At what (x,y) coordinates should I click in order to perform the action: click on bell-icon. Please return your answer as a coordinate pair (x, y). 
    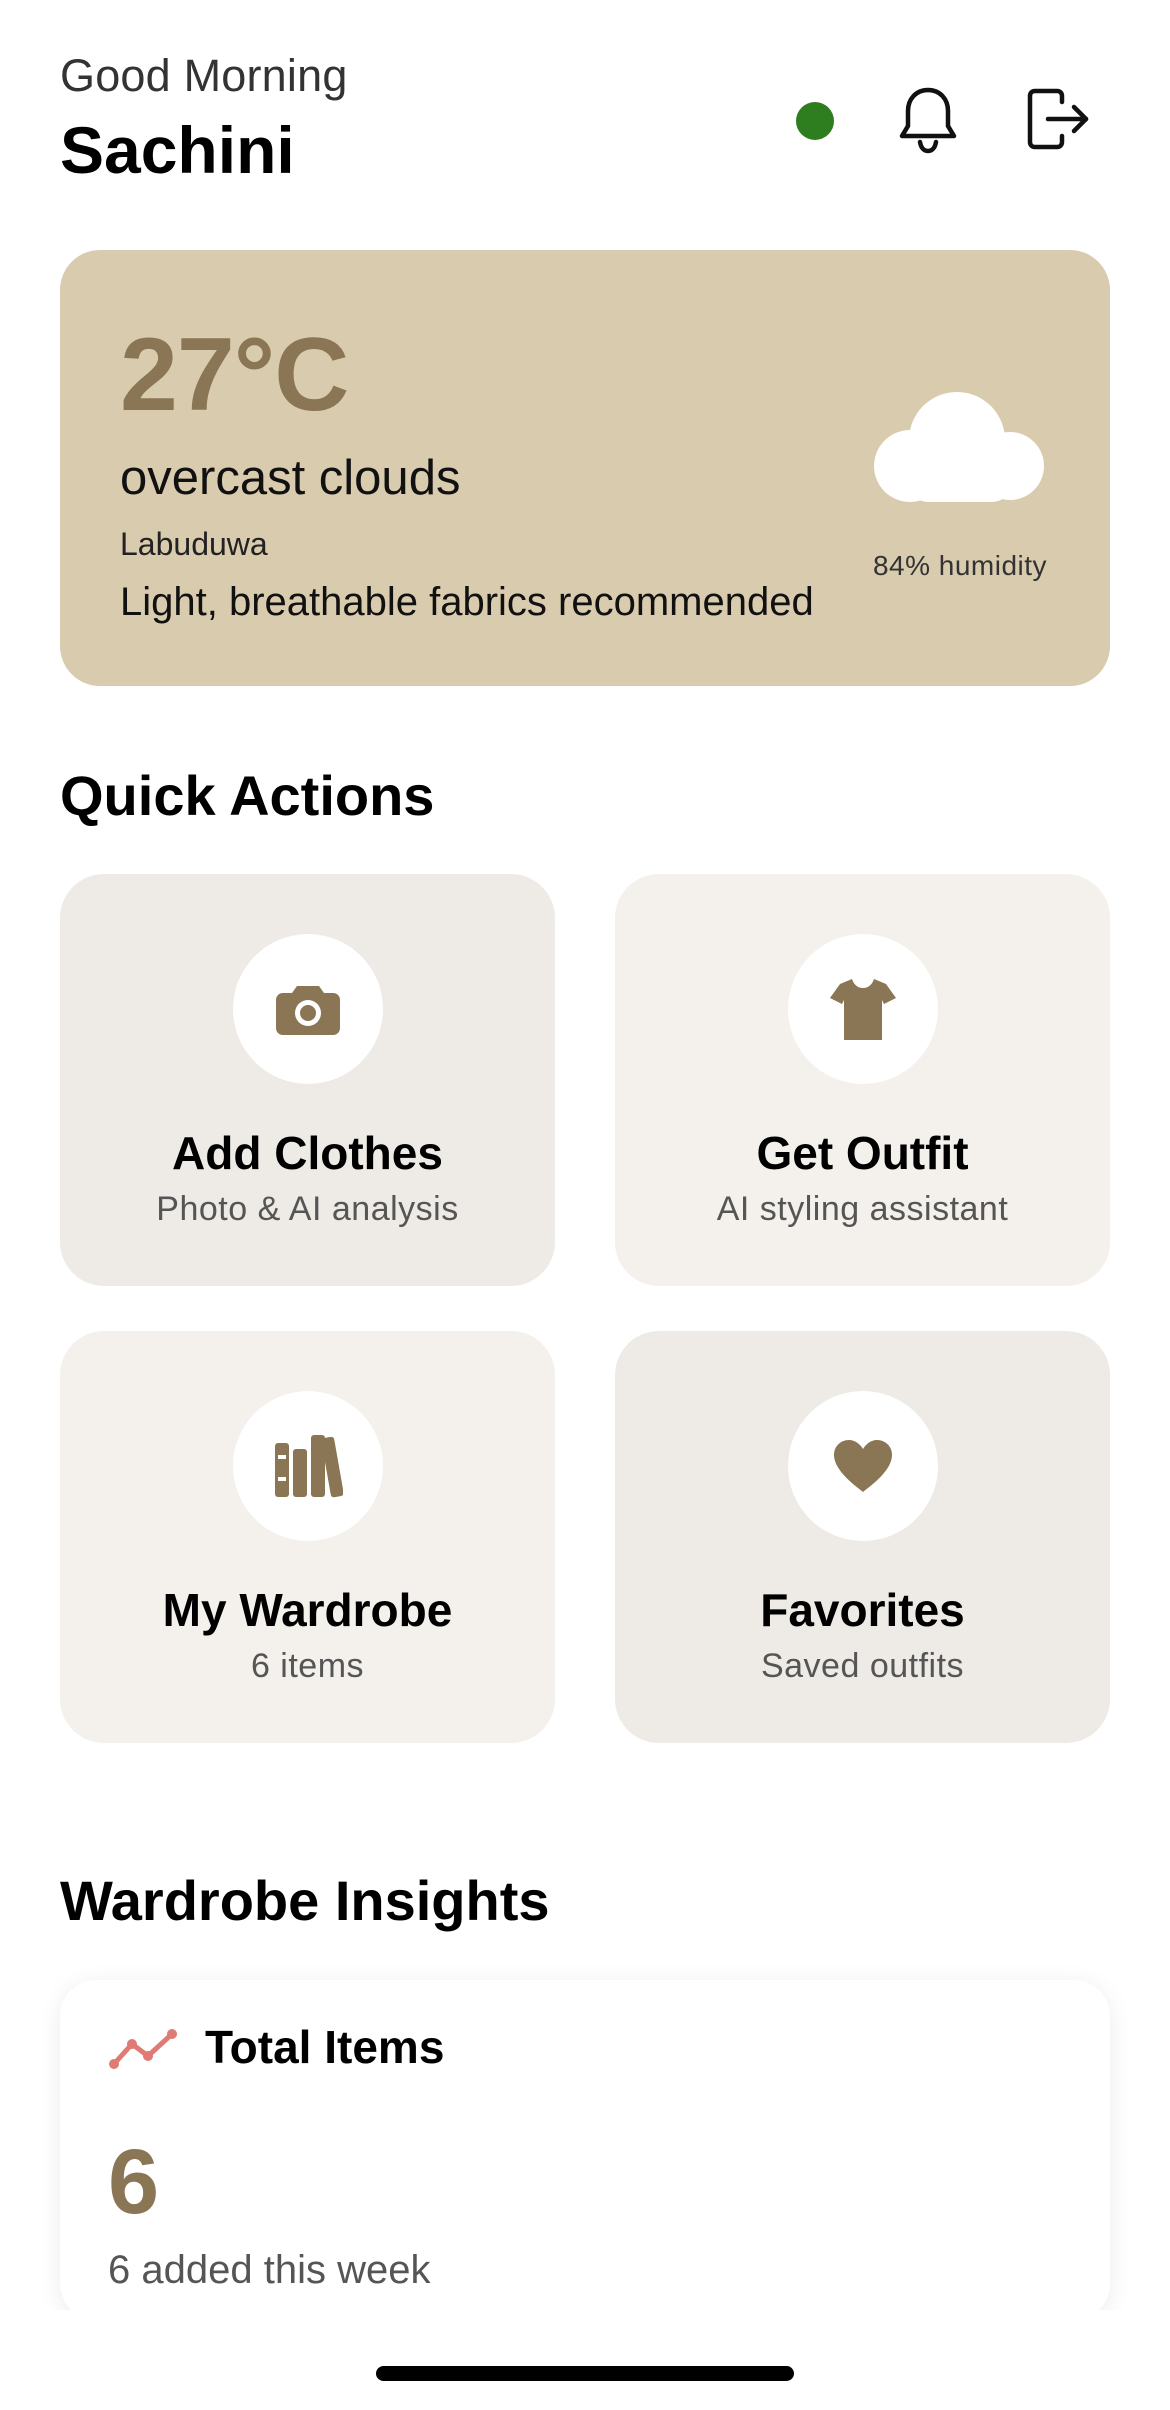
    Looking at the image, I should click on (928, 120).